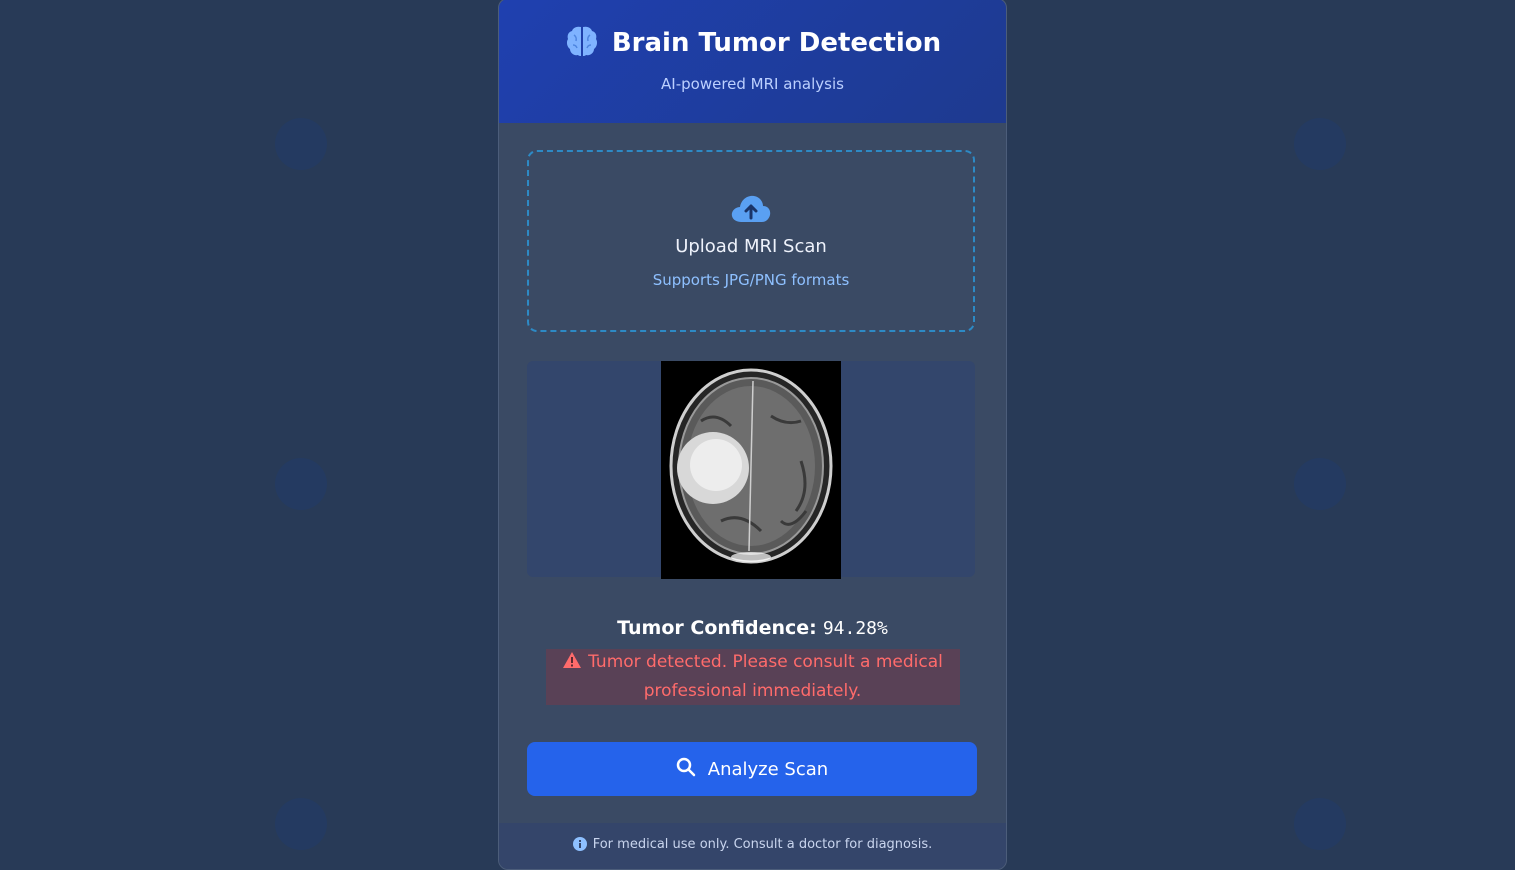 Image resolution: width=1515 pixels, height=870 pixels. I want to click on brain-mri-scan, so click(751, 470).